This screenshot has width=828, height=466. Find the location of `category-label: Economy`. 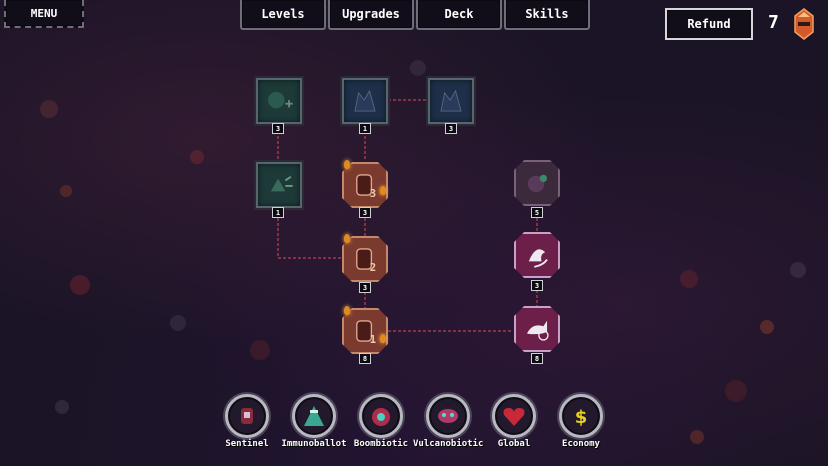

category-label: Economy is located at coordinates (581, 444).